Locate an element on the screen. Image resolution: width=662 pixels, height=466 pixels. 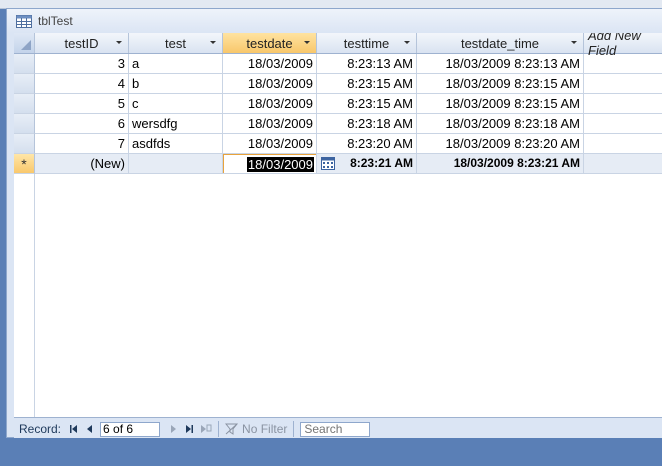
column-header-testdate: testdate is located at coordinates (270, 43).